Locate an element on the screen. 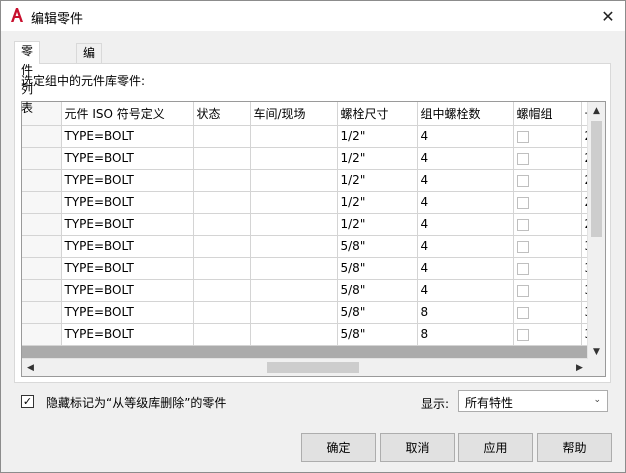 Image resolution: width=626 pixels, height=473 pixels. column-header-bolt-count: 组中螺栓数 is located at coordinates (465, 114).